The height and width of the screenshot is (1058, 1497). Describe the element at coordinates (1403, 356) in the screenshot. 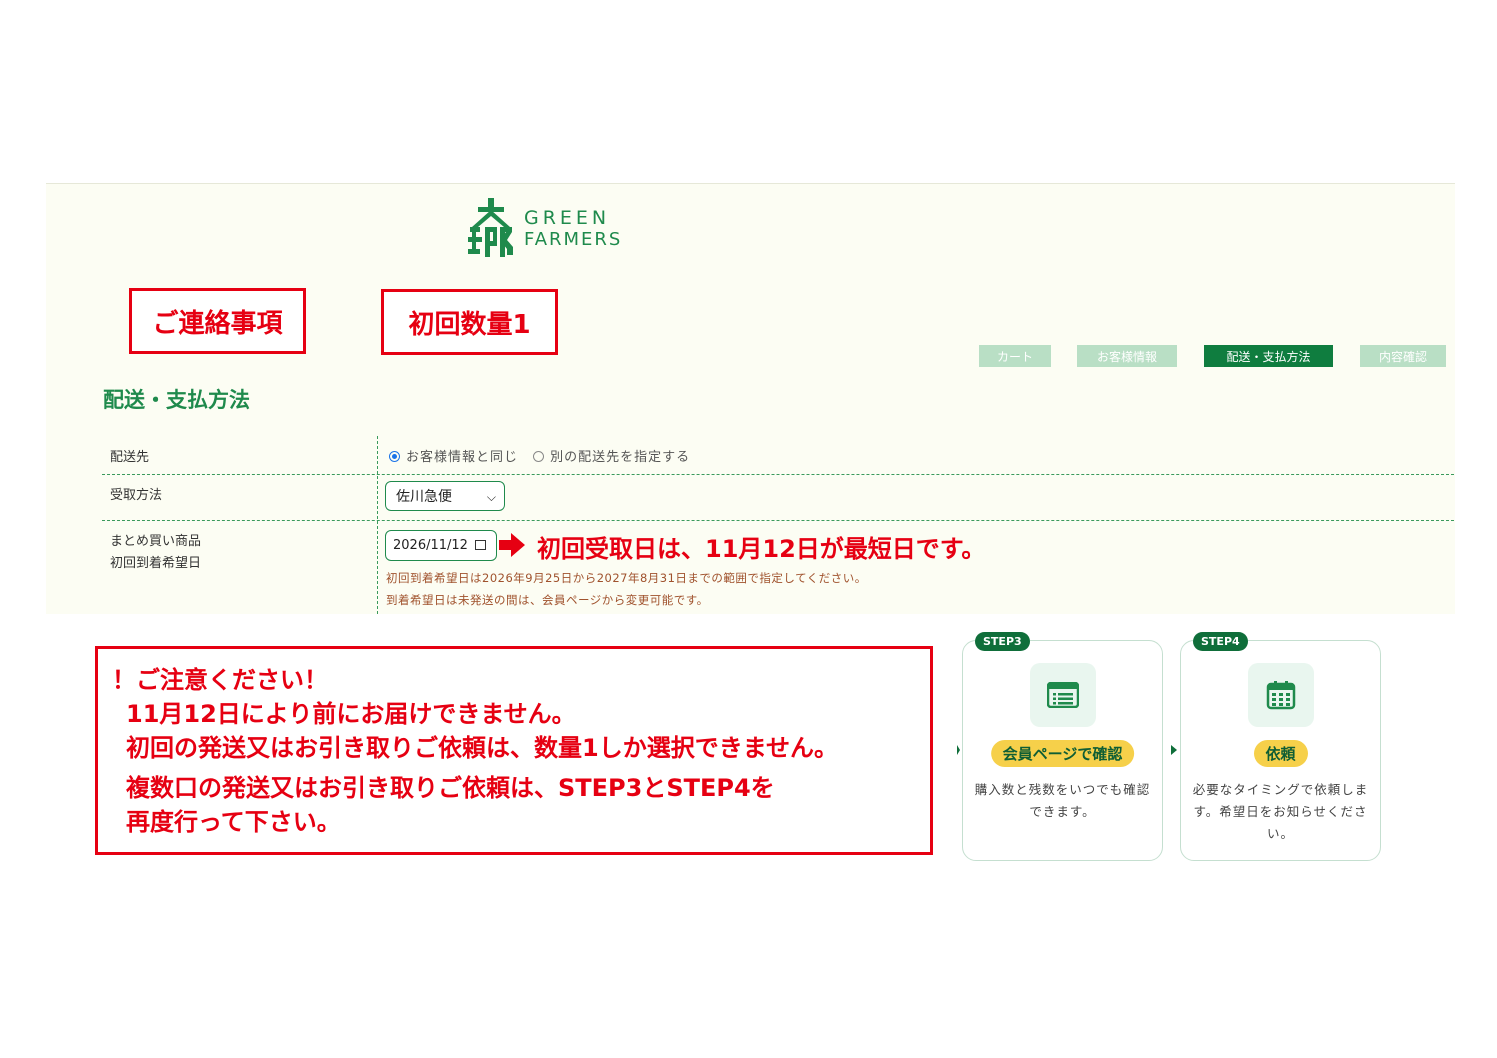

I see `stepnav-confirm: 内容確認` at that location.